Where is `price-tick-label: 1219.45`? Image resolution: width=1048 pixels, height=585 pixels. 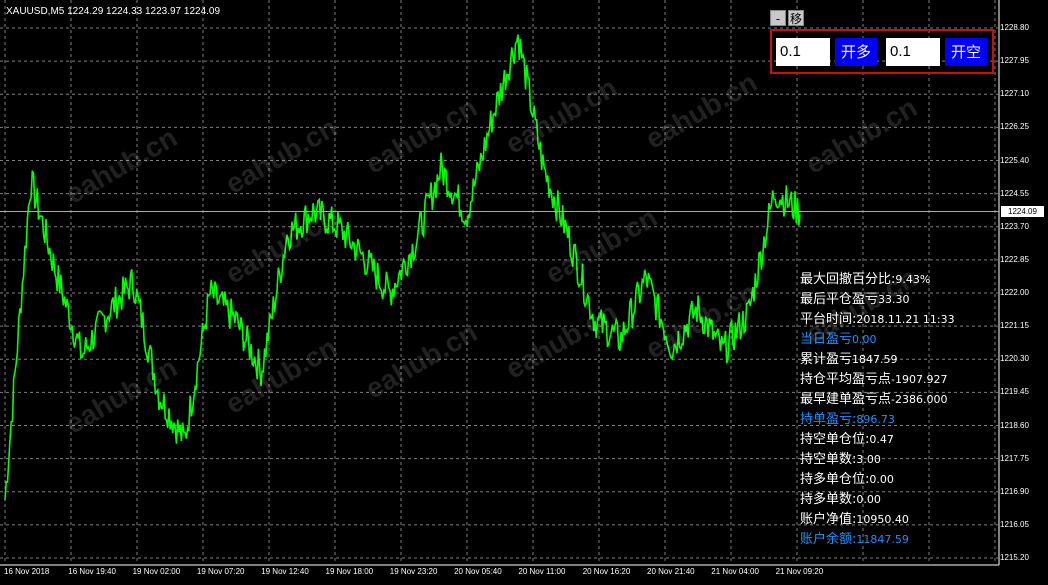
price-tick-label: 1219.45 is located at coordinates (1014, 392).